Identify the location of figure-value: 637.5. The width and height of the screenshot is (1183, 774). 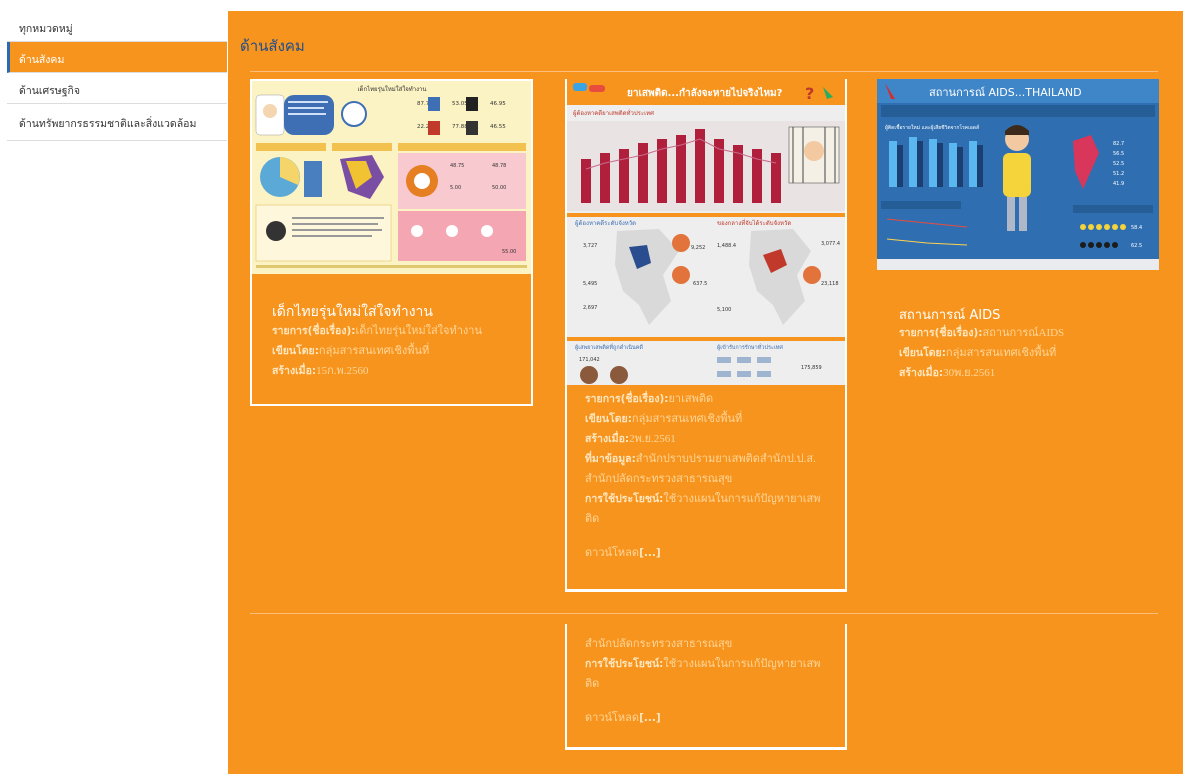
(700, 284).